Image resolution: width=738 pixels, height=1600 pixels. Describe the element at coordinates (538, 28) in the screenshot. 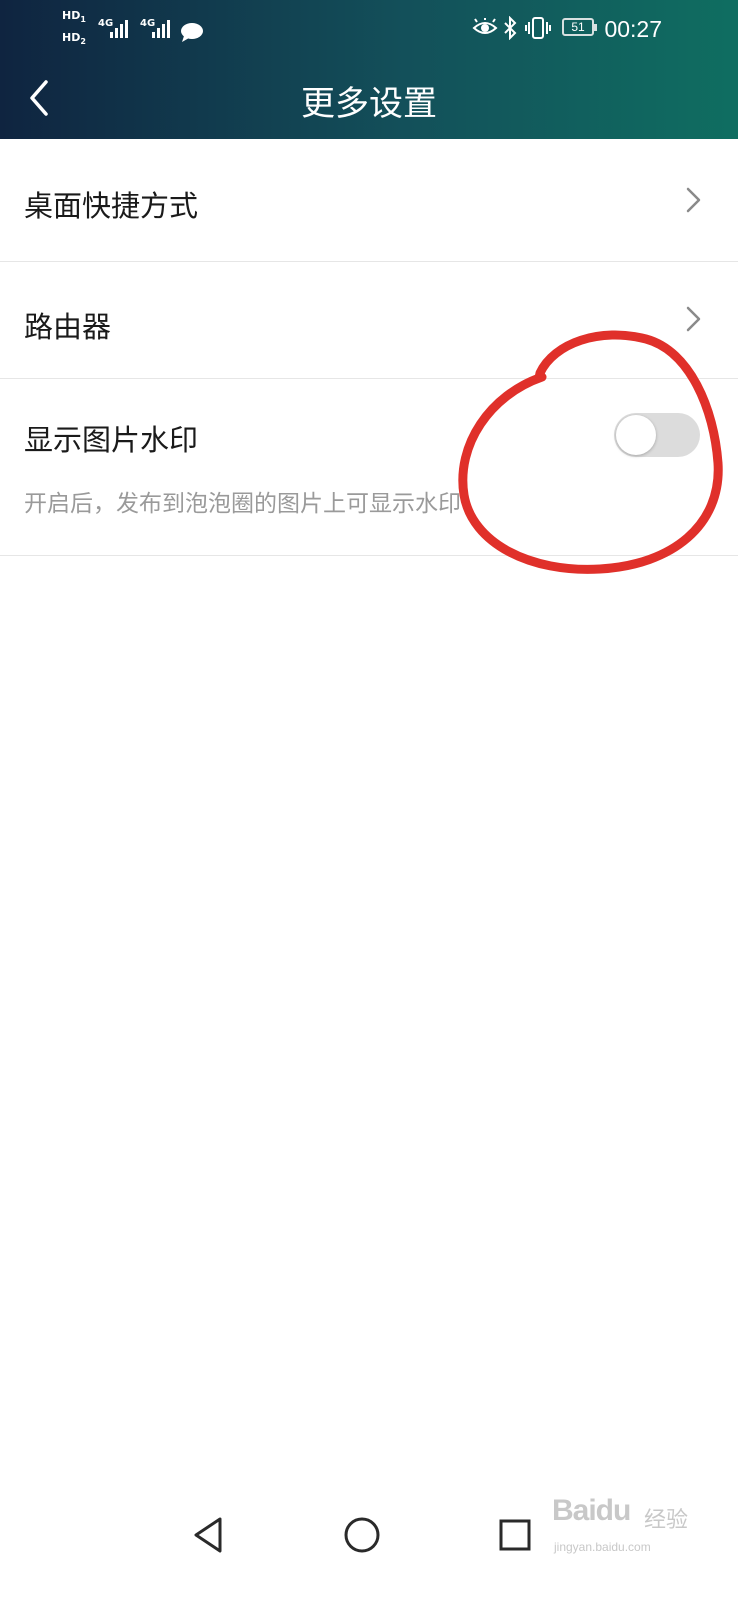

I see `vibrate-icon` at that location.